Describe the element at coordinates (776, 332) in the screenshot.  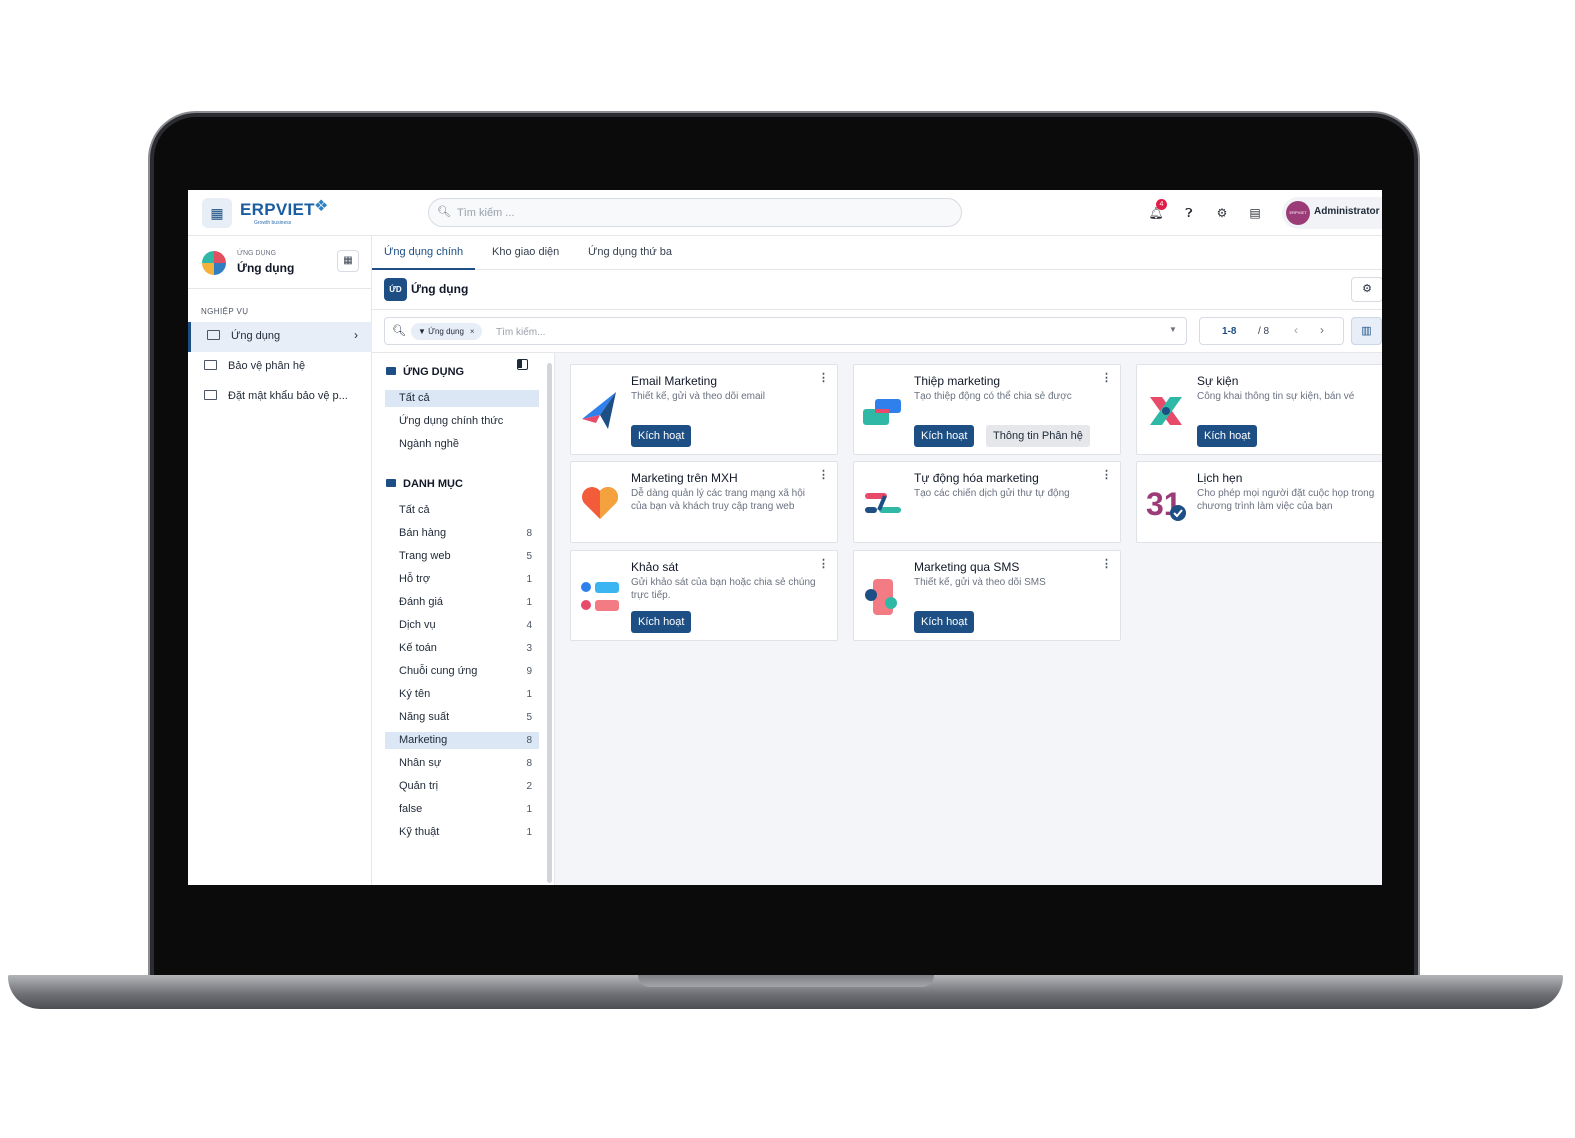
I see `search-input` at that location.